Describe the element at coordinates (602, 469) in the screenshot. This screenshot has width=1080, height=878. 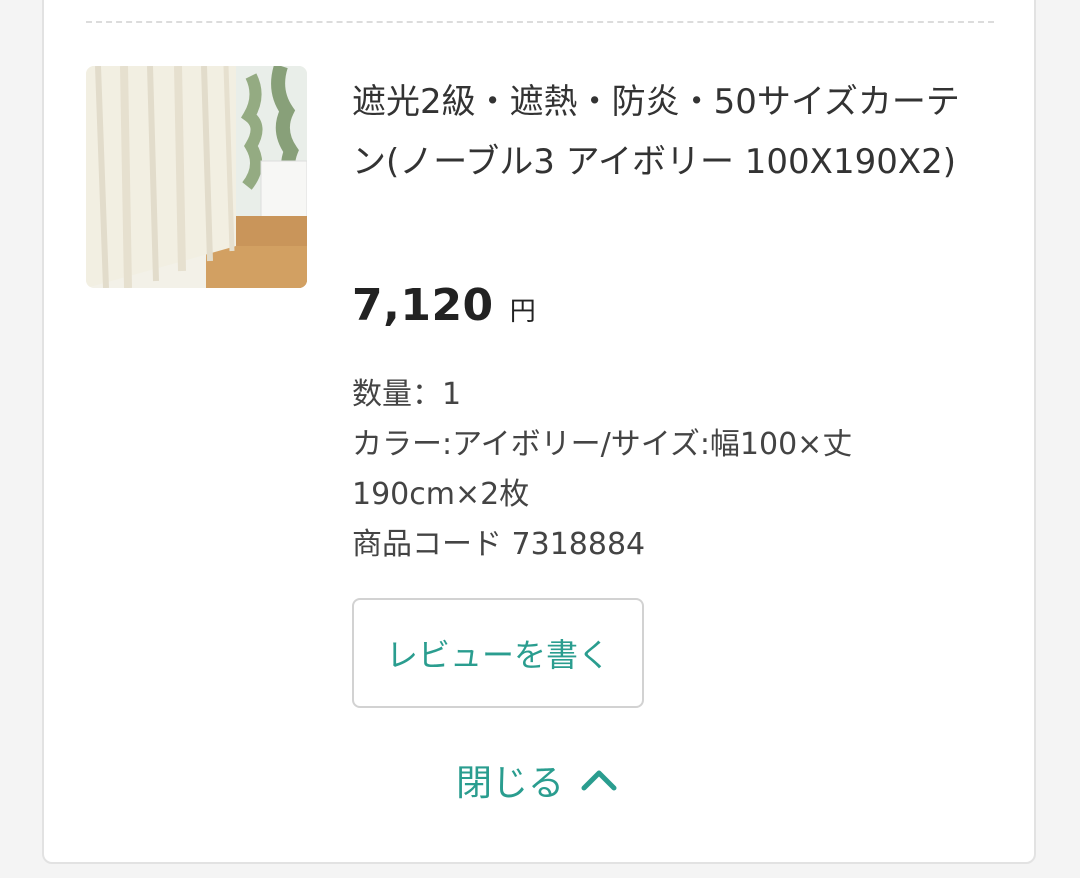
I see `variant-text: カラー:アイボリー/サイズ:幅100×丈190cm×2枚` at that location.